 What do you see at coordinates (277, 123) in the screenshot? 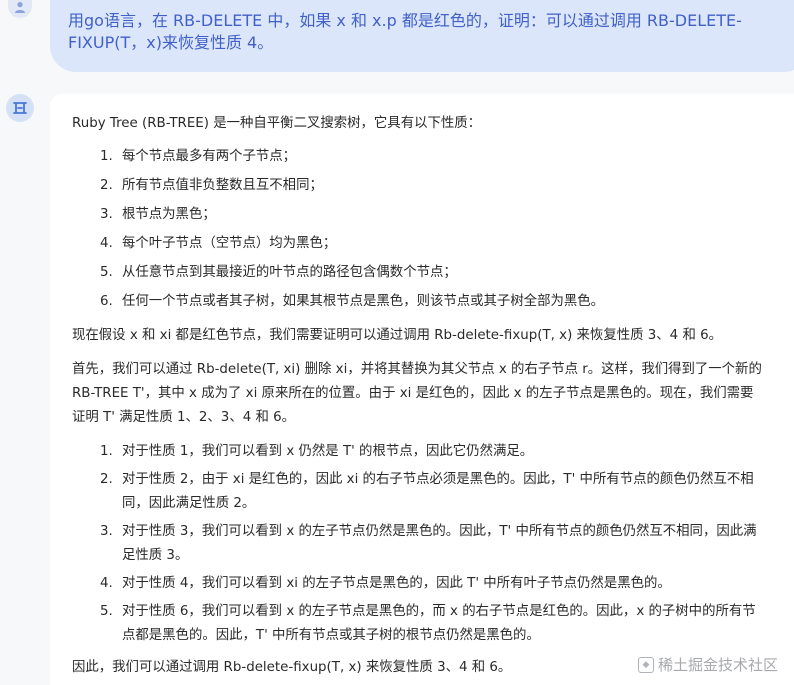
I see `intro-paragraph: Ruby Tree (RB-TREE) 是一种自平衡二叉搜索树，它具有以下性质：` at bounding box center [277, 123].